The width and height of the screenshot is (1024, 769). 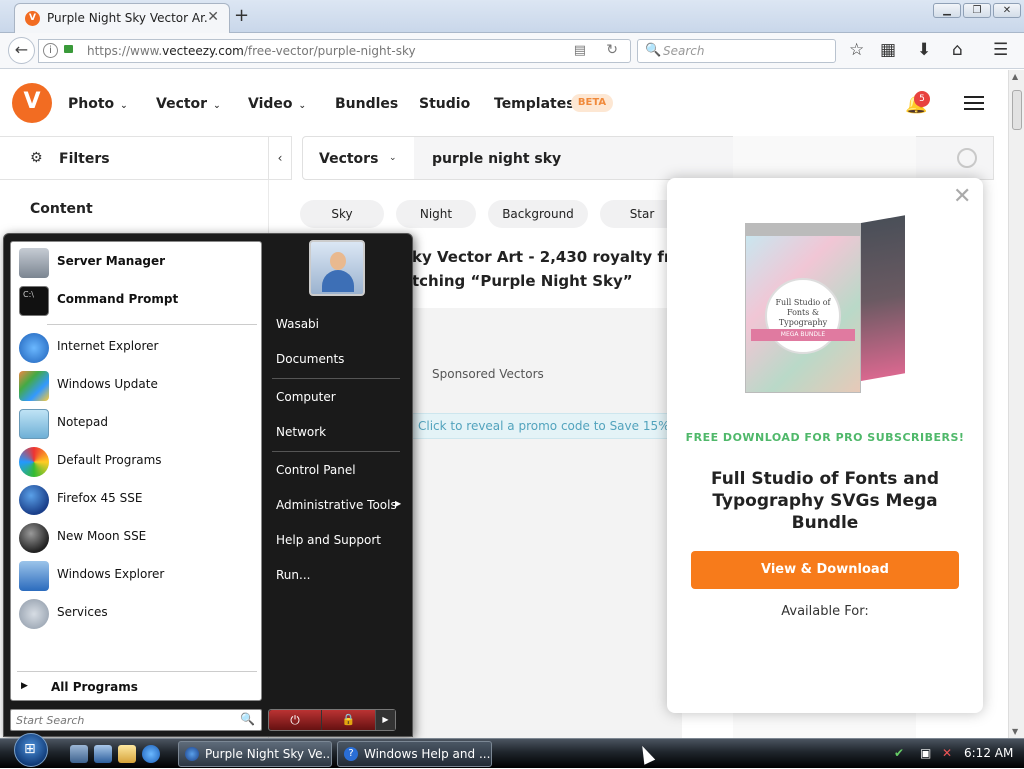 I want to click on asset-type-select: Vectors ⌄, so click(x=358, y=158).